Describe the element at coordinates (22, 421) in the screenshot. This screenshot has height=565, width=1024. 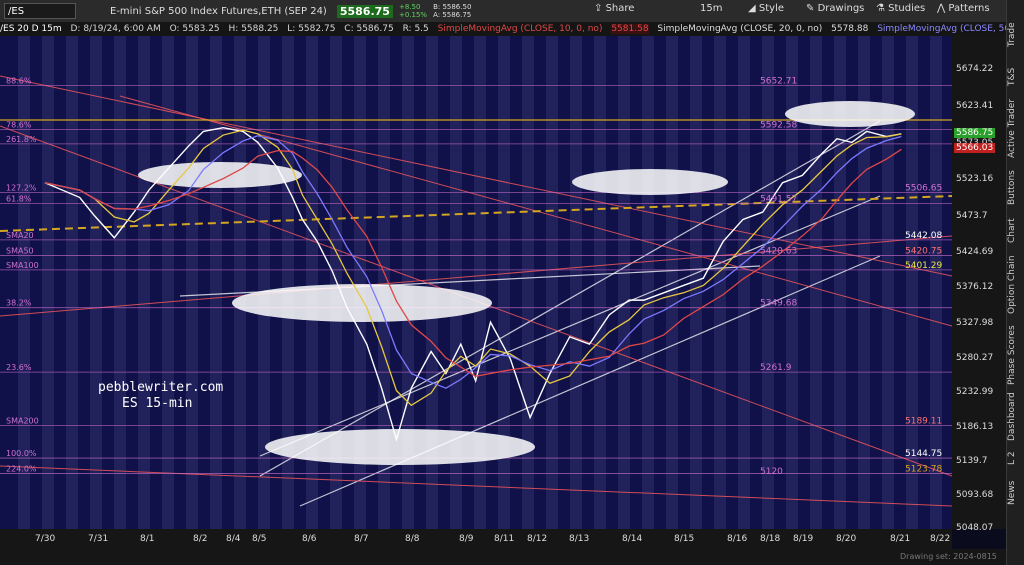
I see `fib-level-label: SMA200` at that location.